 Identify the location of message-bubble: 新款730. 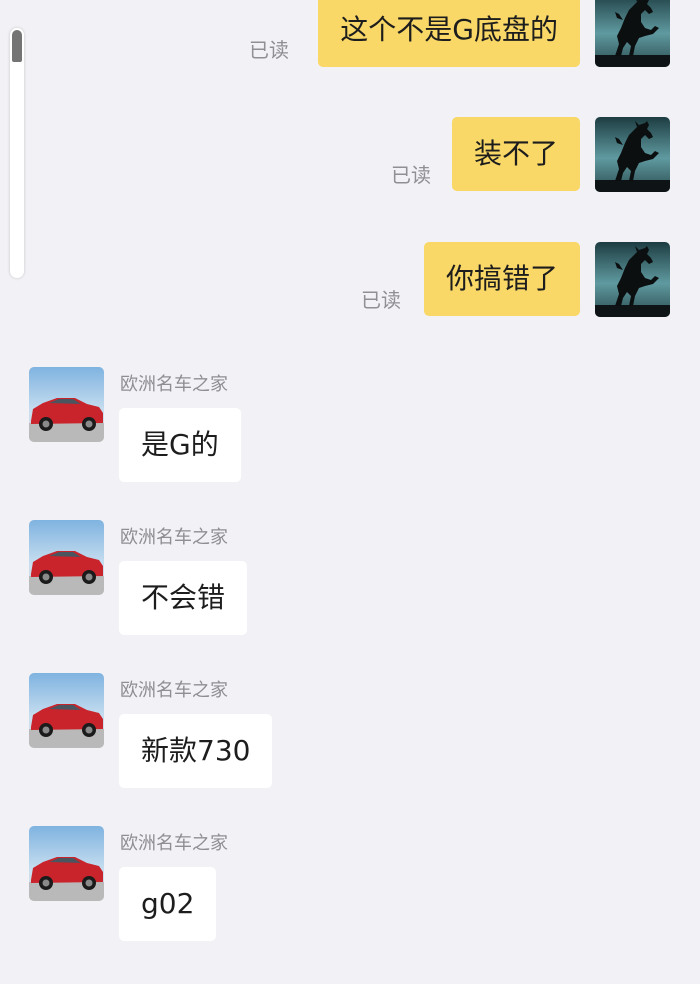
(196, 751).